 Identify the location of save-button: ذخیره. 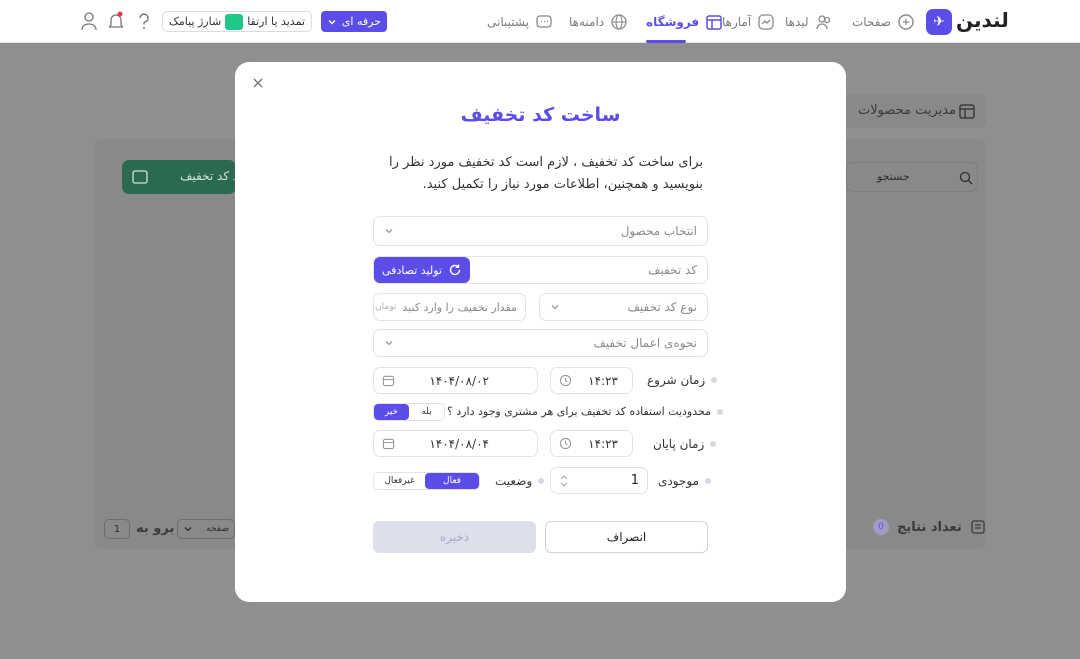
(454, 537).